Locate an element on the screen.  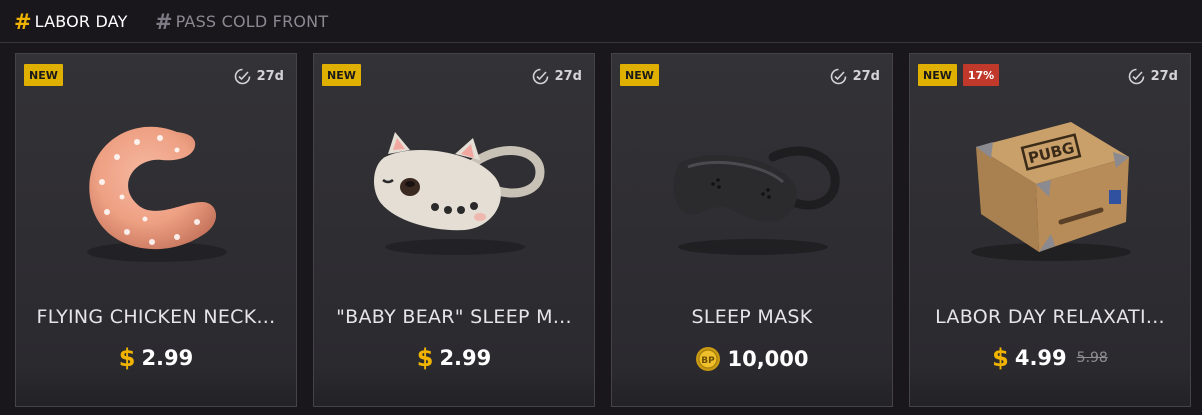
category-tabs: # LABOR DAY # PASS COLD FRONT is located at coordinates (601, 21).